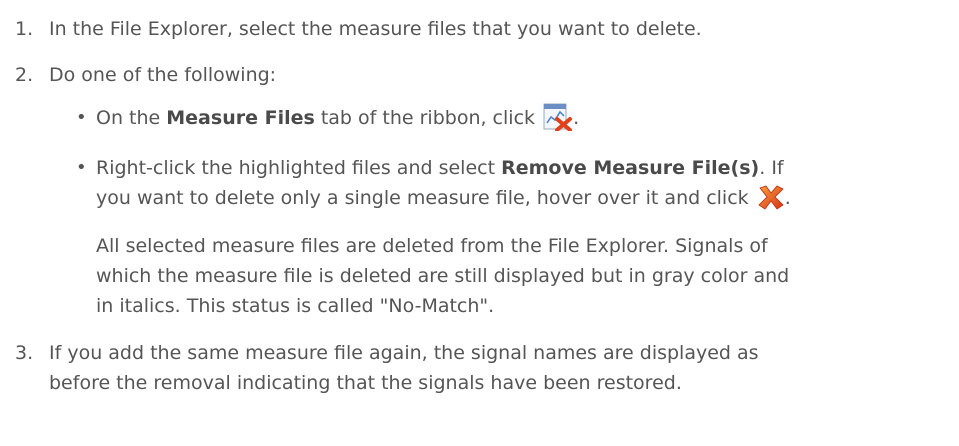 This screenshot has height=446, width=959. What do you see at coordinates (240, 118) in the screenshot?
I see `ribbon-tab-name: Measure Files` at bounding box center [240, 118].